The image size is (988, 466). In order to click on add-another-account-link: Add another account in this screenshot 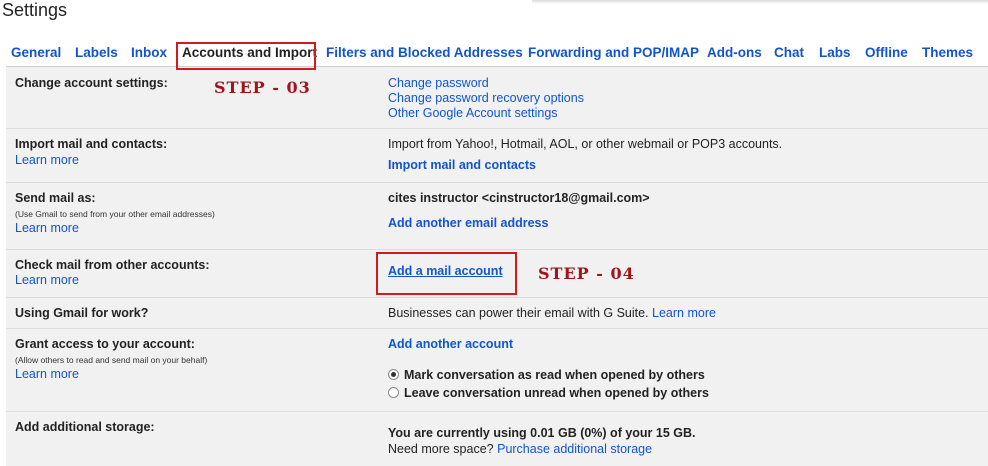, I will do `click(450, 344)`.